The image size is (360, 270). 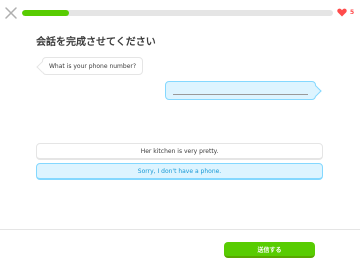 What do you see at coordinates (316, 91) in the screenshot?
I see `answer-bubble-tail` at bounding box center [316, 91].